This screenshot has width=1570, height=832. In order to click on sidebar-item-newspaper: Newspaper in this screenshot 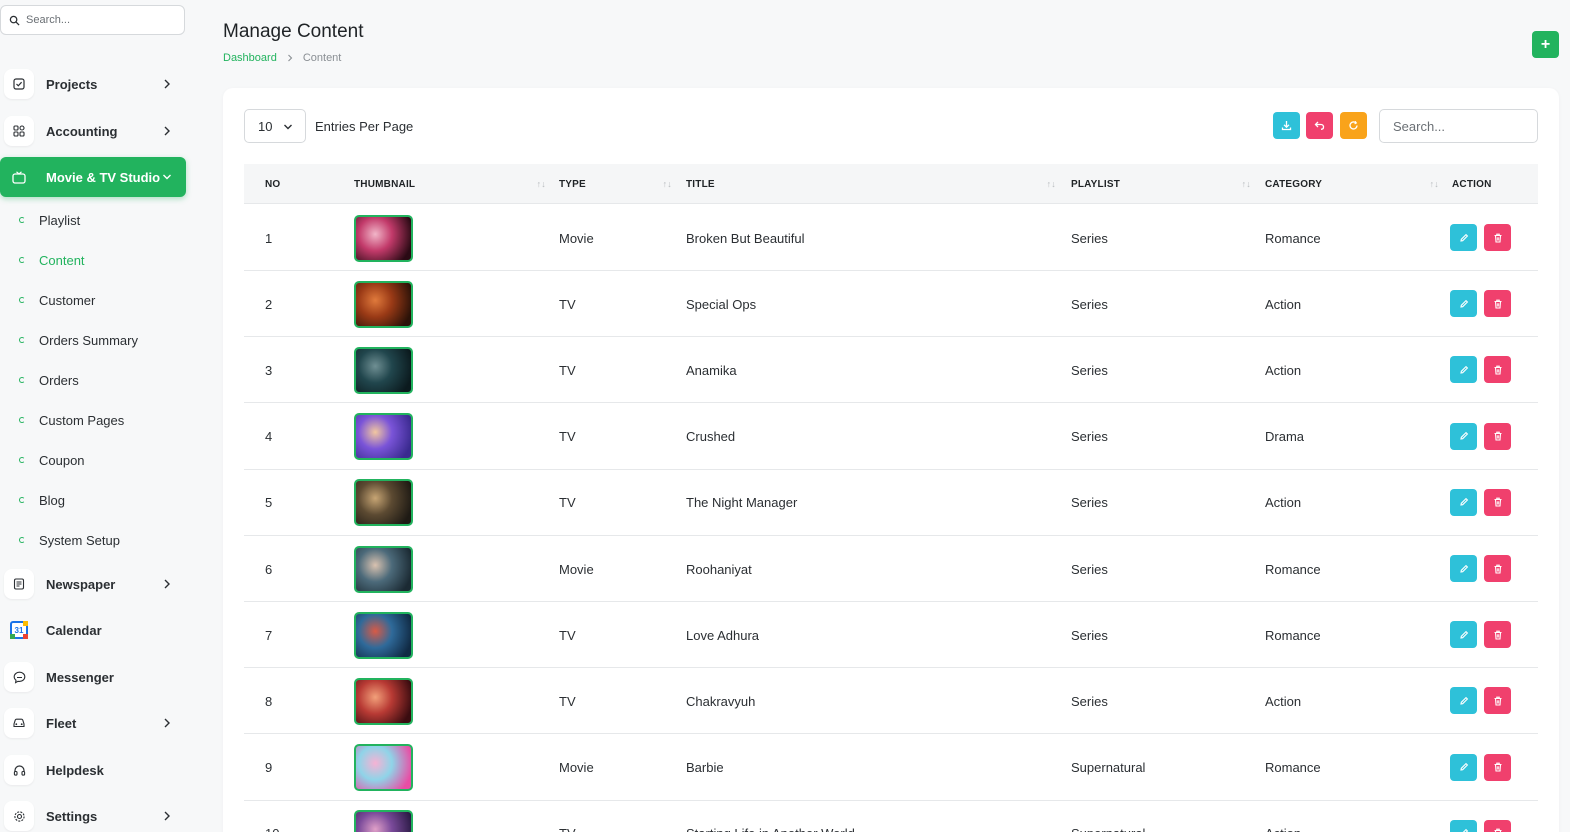, I will do `click(93, 584)`.